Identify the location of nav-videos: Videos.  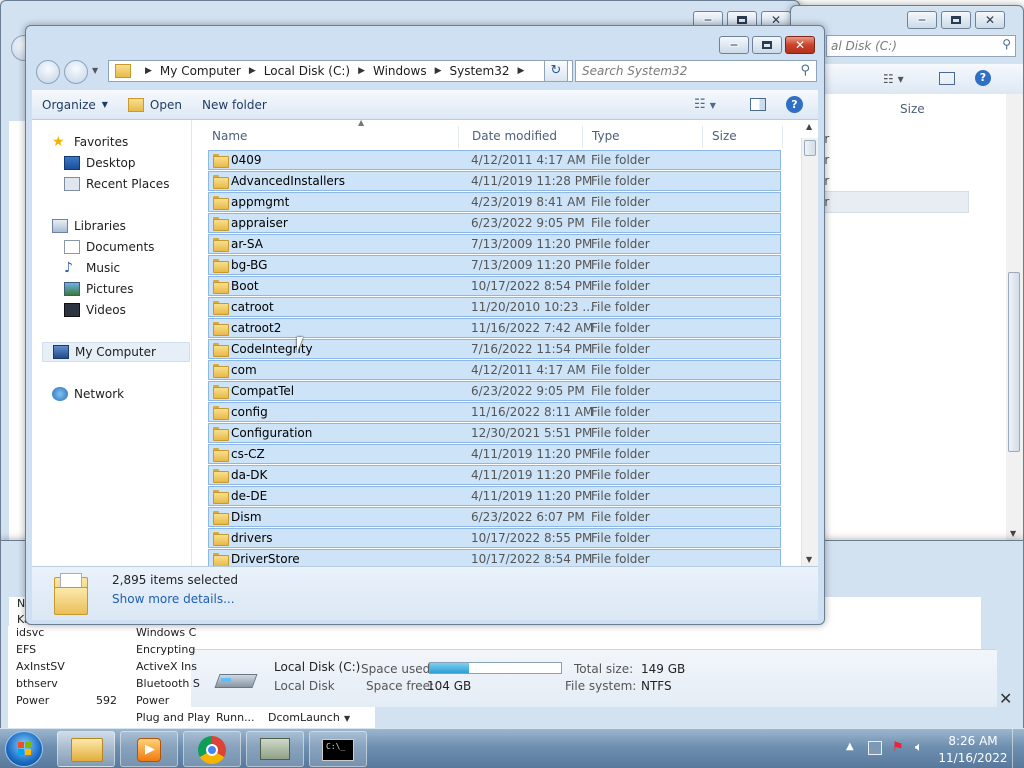
(95, 310).